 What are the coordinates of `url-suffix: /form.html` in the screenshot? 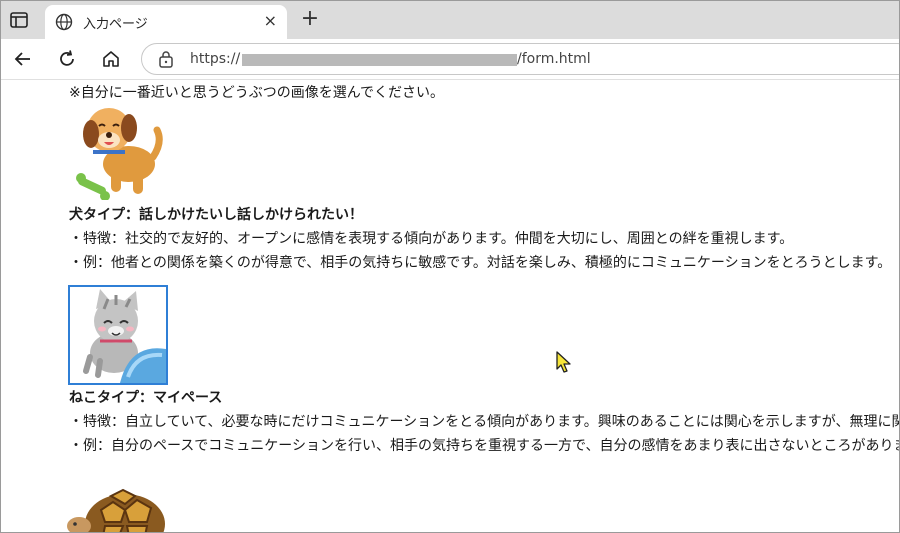 It's located at (554, 59).